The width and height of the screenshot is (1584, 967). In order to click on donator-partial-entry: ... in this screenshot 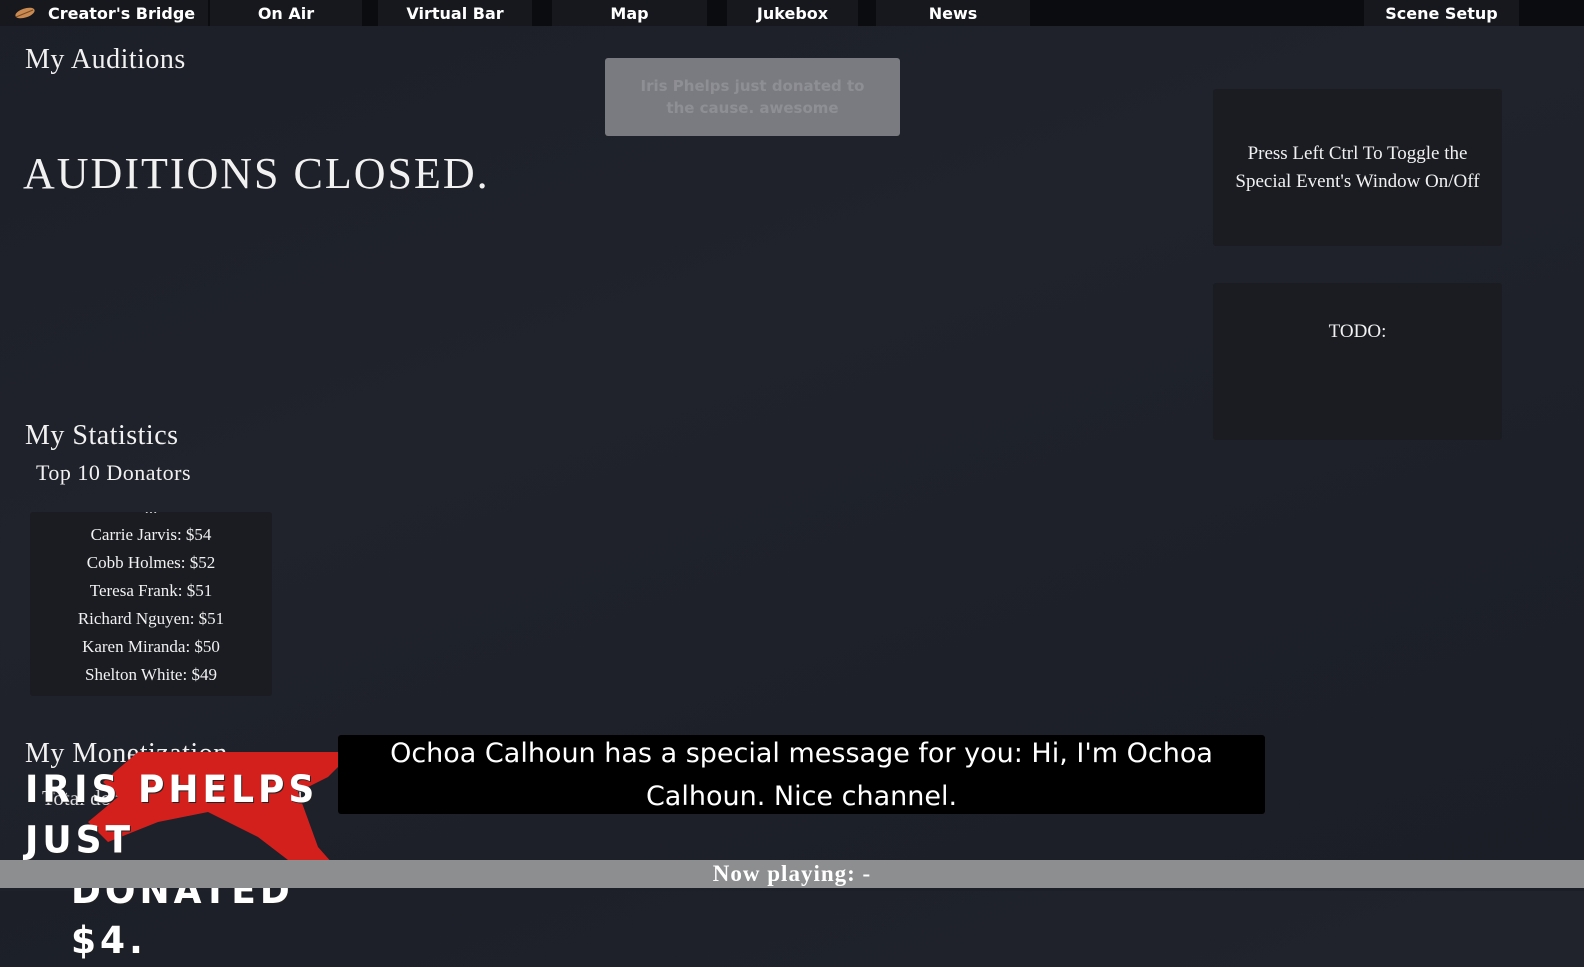, I will do `click(151, 515)`.